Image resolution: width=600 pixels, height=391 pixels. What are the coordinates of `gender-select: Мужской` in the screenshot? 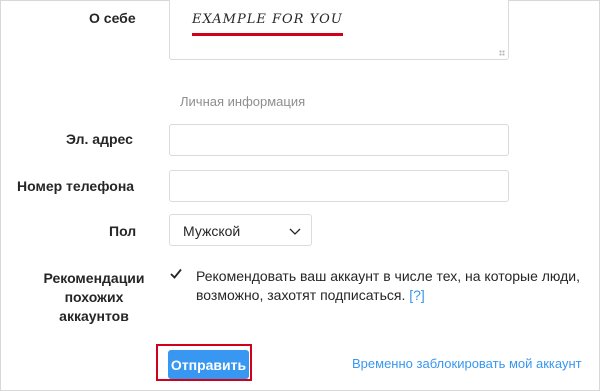 It's located at (240, 230).